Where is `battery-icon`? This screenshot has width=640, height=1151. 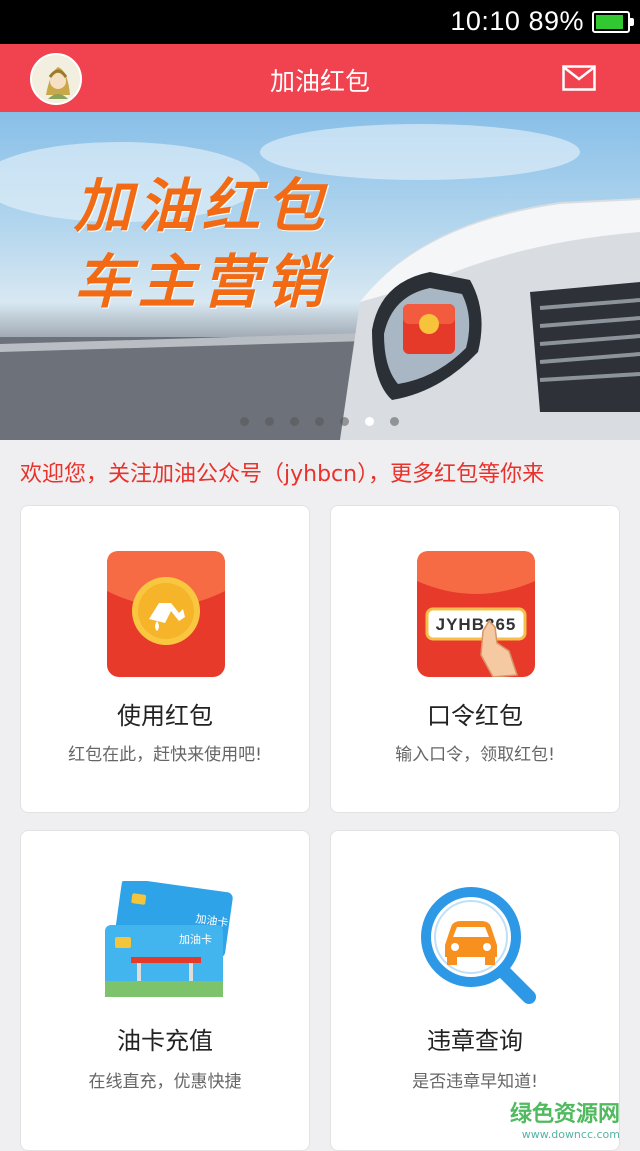 battery-icon is located at coordinates (613, 22).